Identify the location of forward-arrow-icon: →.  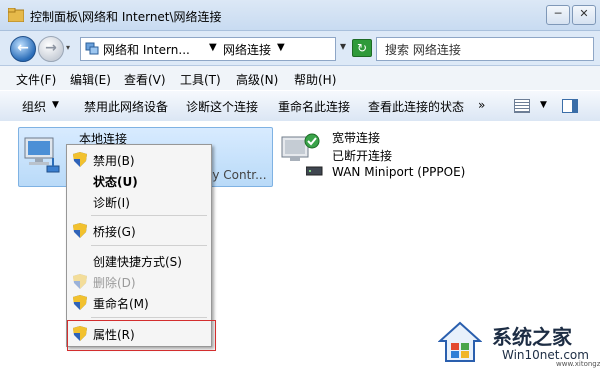
(51, 48).